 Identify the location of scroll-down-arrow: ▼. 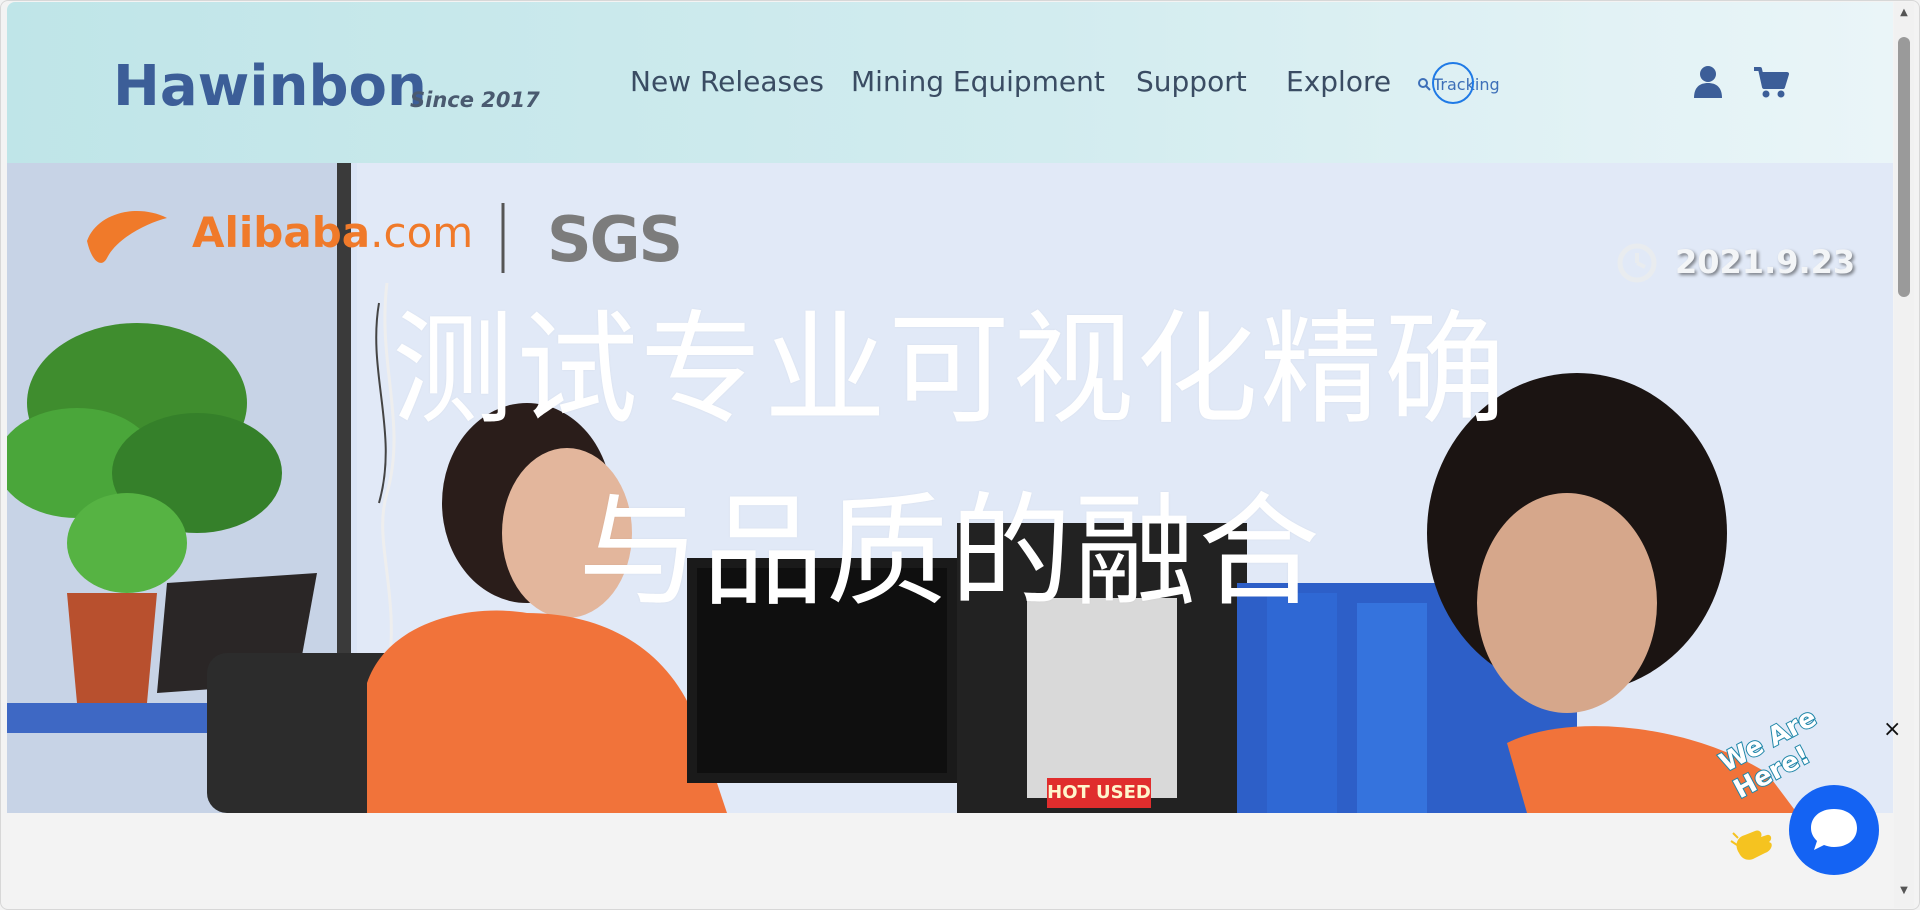
(1904, 891).